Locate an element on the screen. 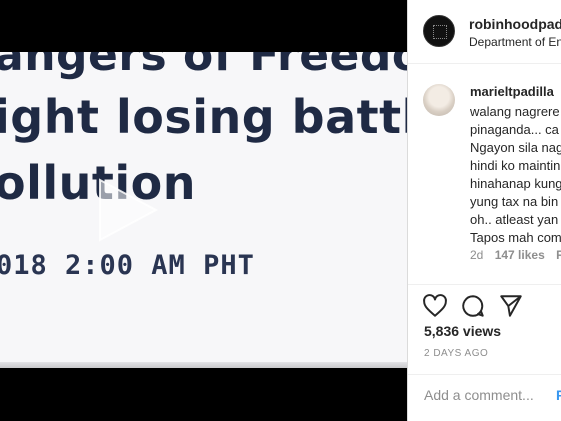 This screenshot has width=561, height=421. post-username: robinhoodpadil is located at coordinates (515, 24).